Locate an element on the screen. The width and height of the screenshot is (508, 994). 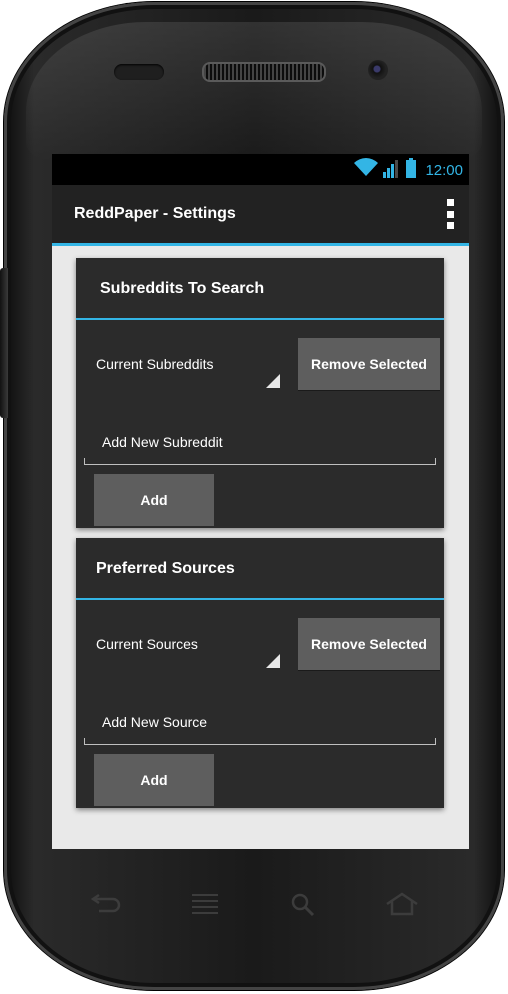
action-bar: ReddPaper - Settings is located at coordinates (260, 215).